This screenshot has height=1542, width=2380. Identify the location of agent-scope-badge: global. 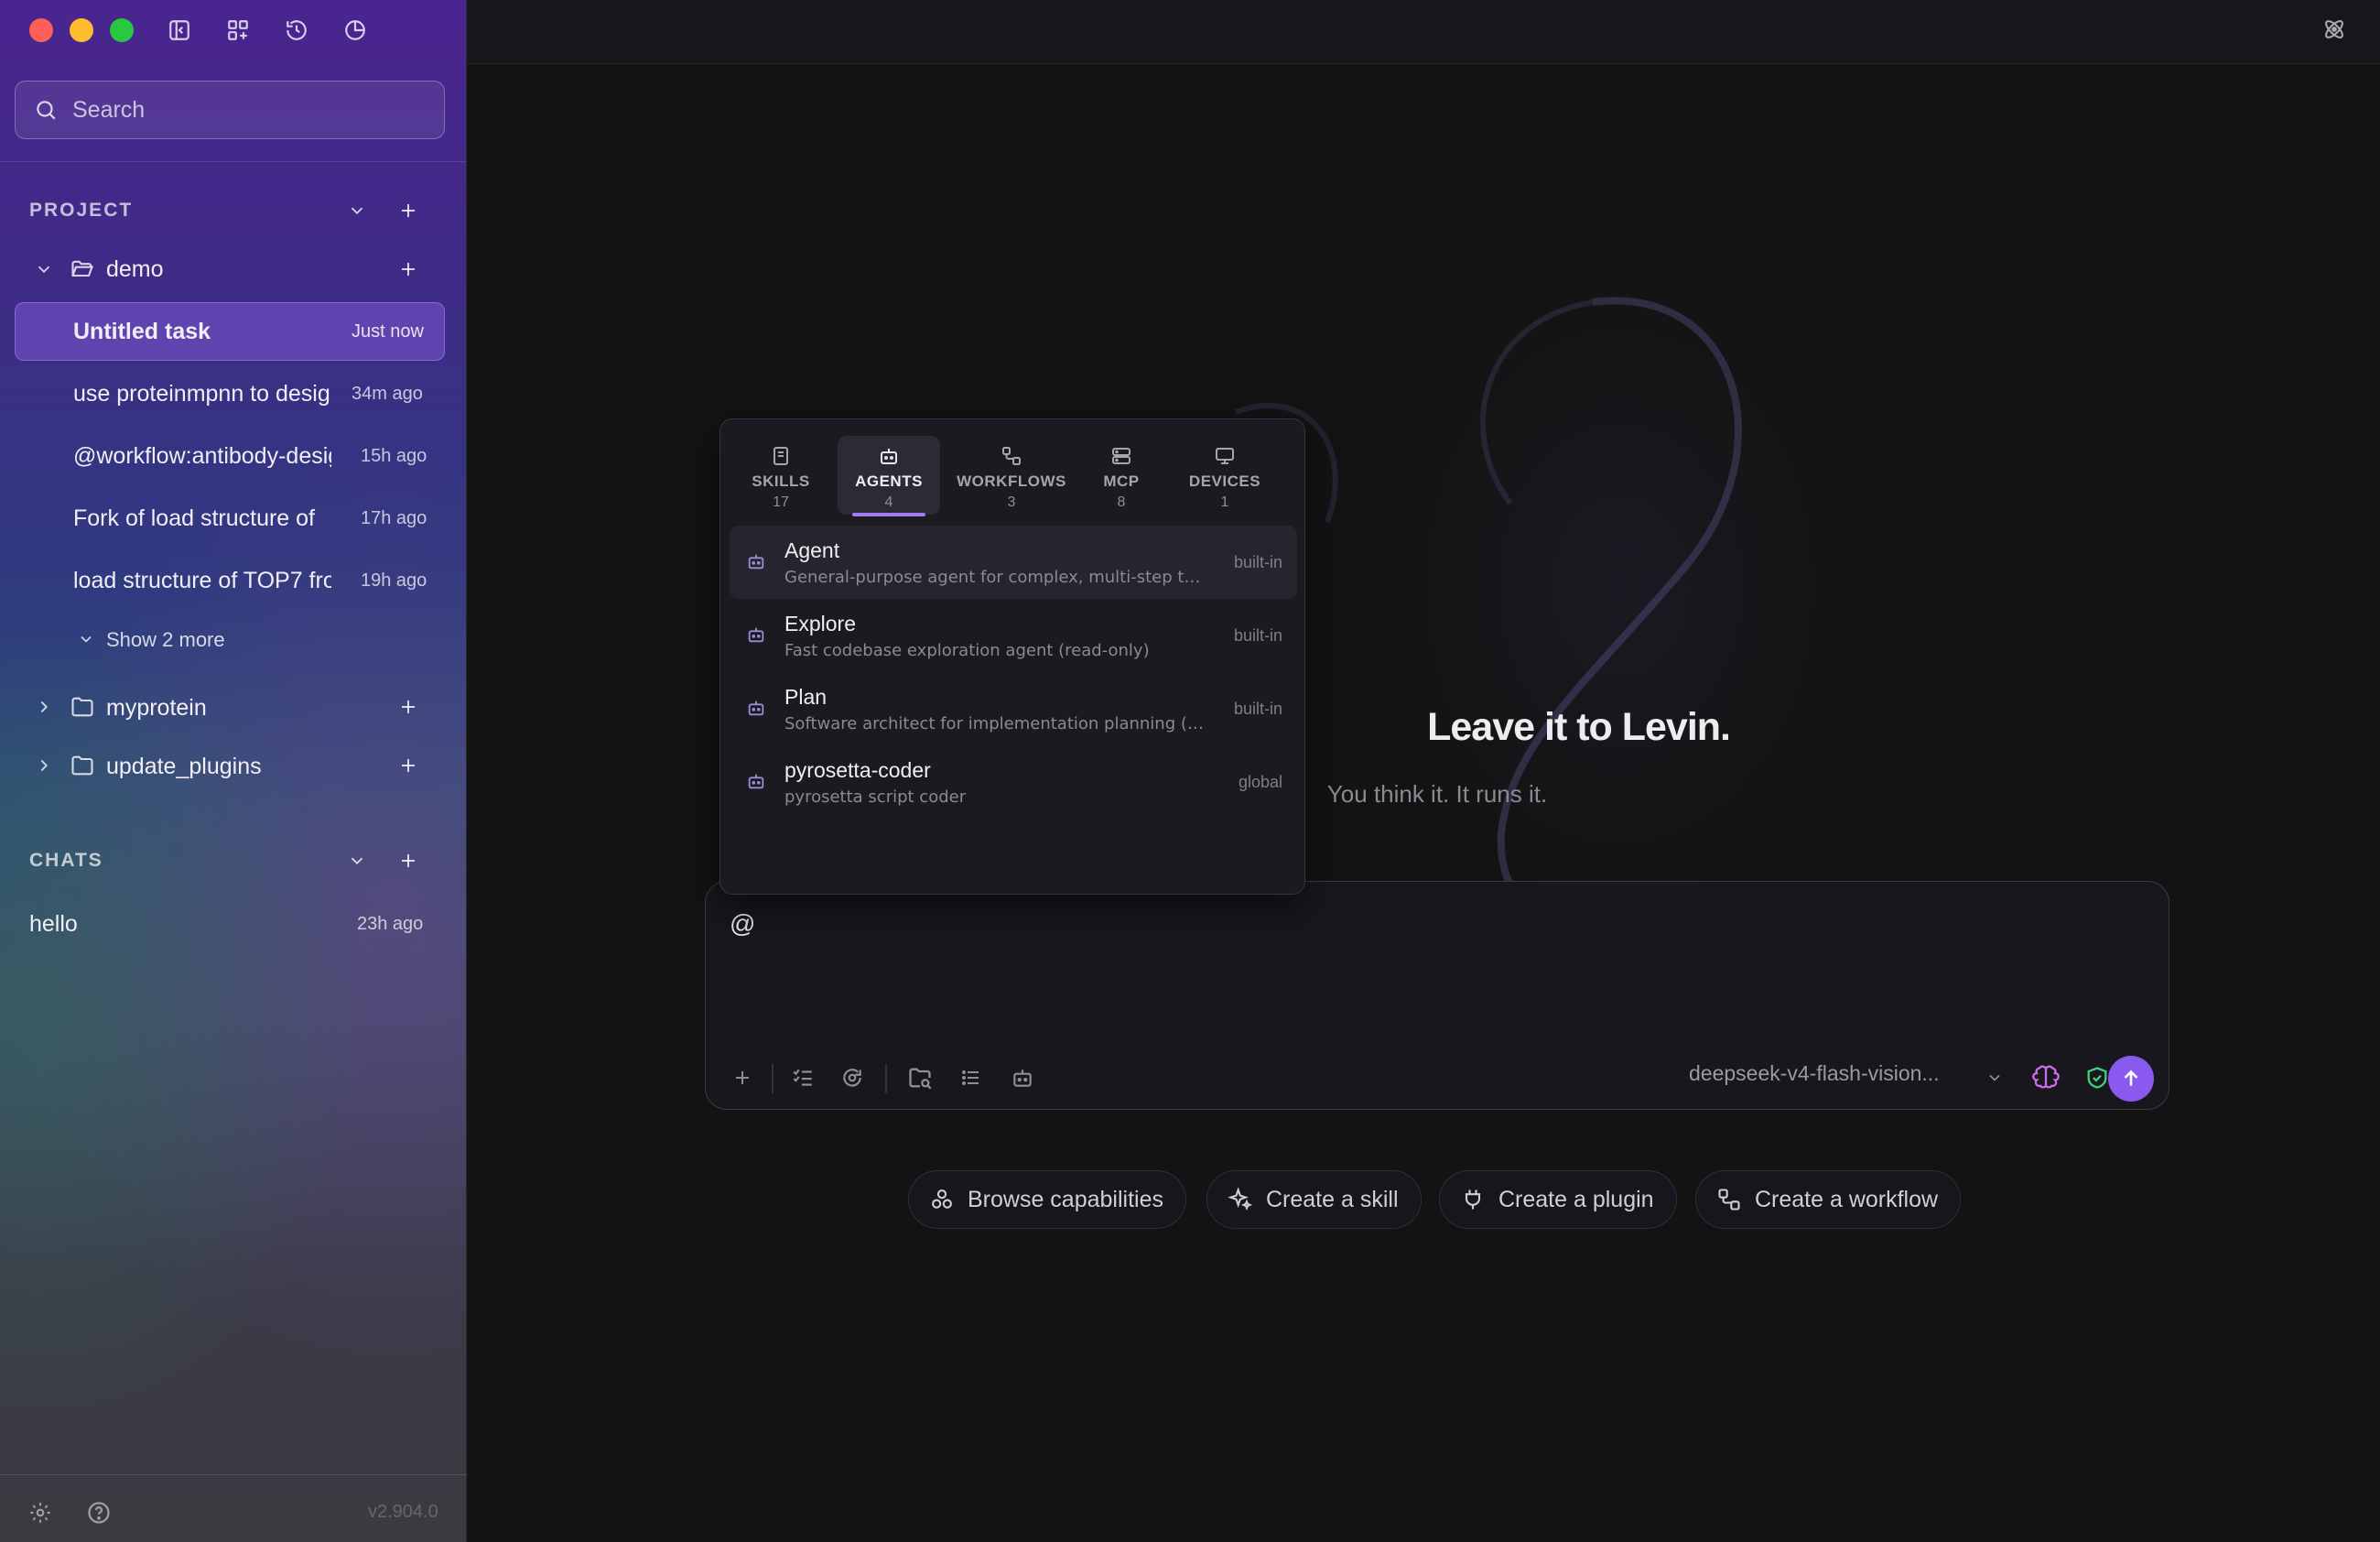
(1260, 782).